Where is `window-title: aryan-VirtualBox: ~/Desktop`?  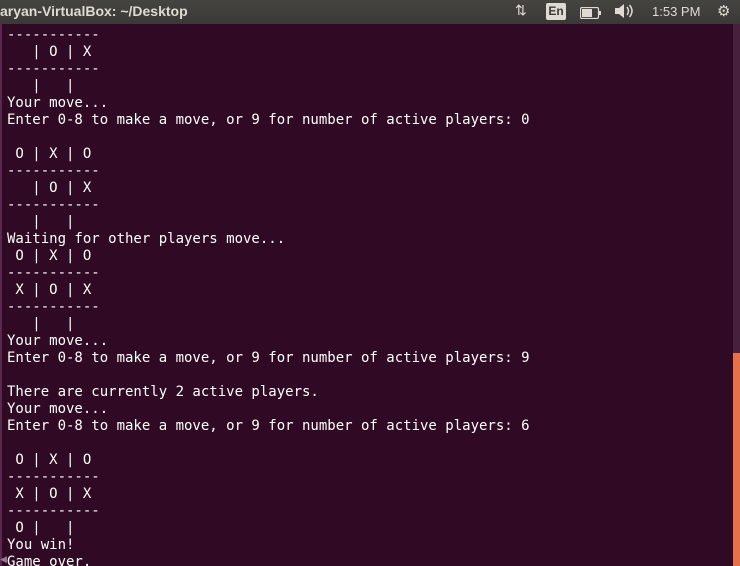 window-title: aryan-VirtualBox: ~/Desktop is located at coordinates (94, 11).